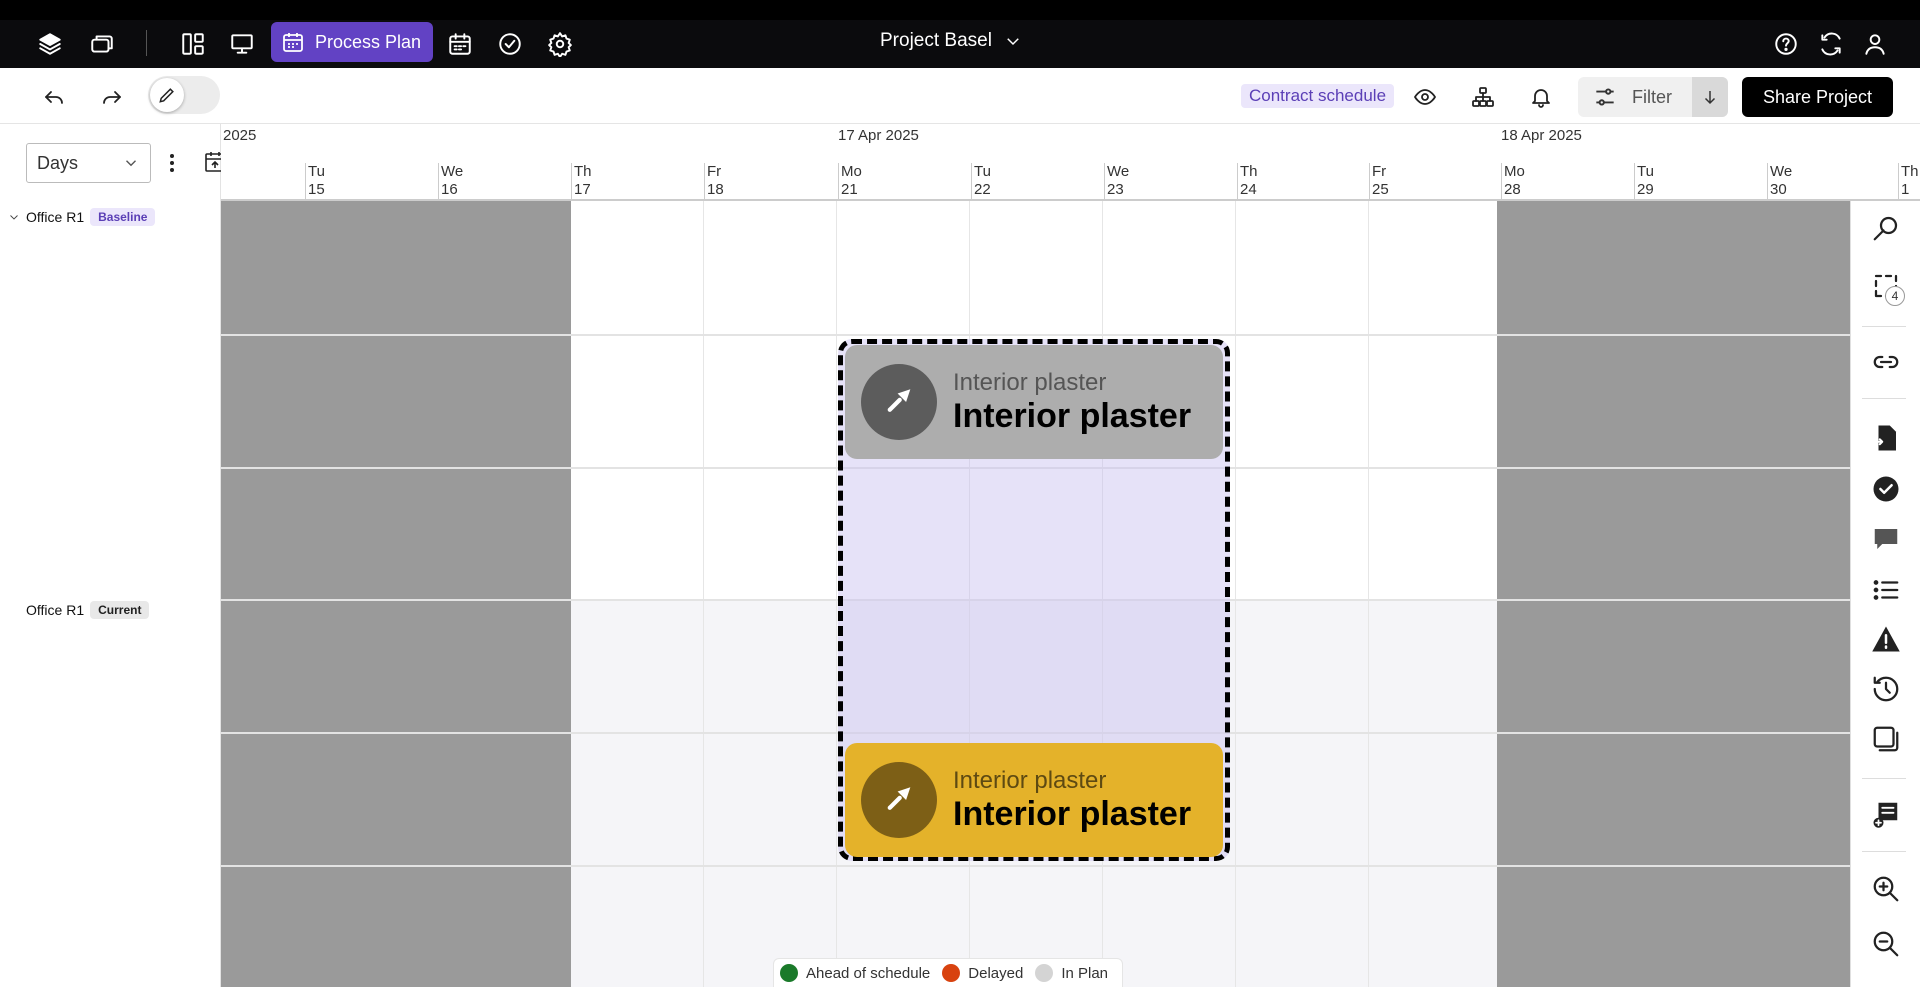  Describe the element at coordinates (1875, 44) in the screenshot. I see `user-icon` at that location.